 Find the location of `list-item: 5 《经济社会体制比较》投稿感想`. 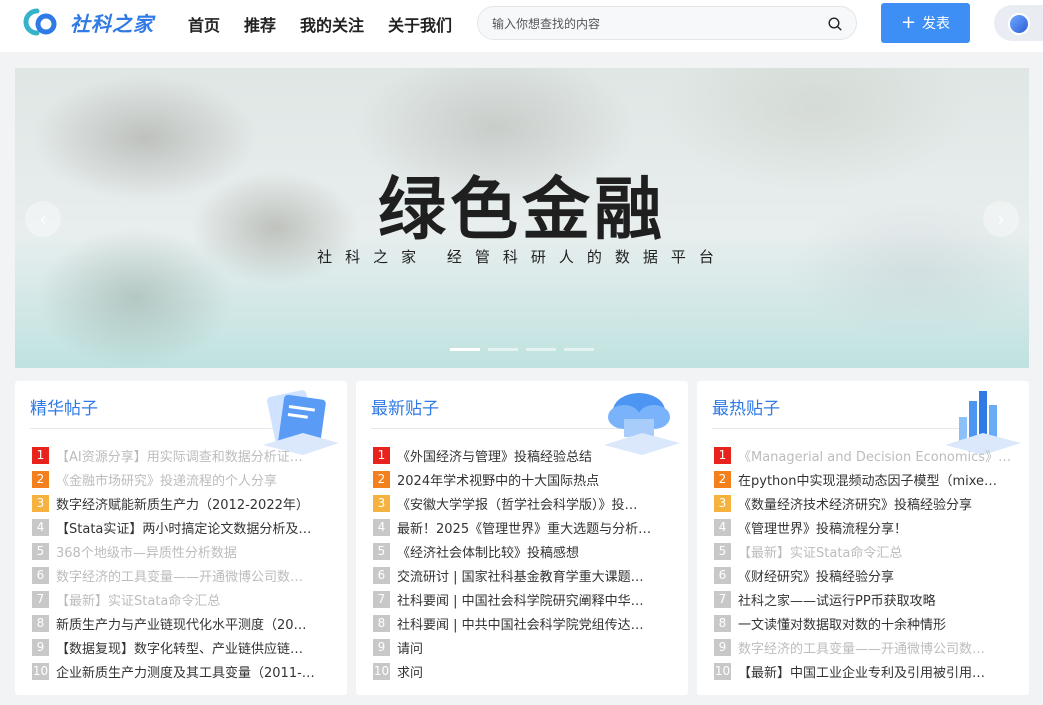

list-item: 5 《经济社会体制比较》投稿感想 is located at coordinates (523, 551).